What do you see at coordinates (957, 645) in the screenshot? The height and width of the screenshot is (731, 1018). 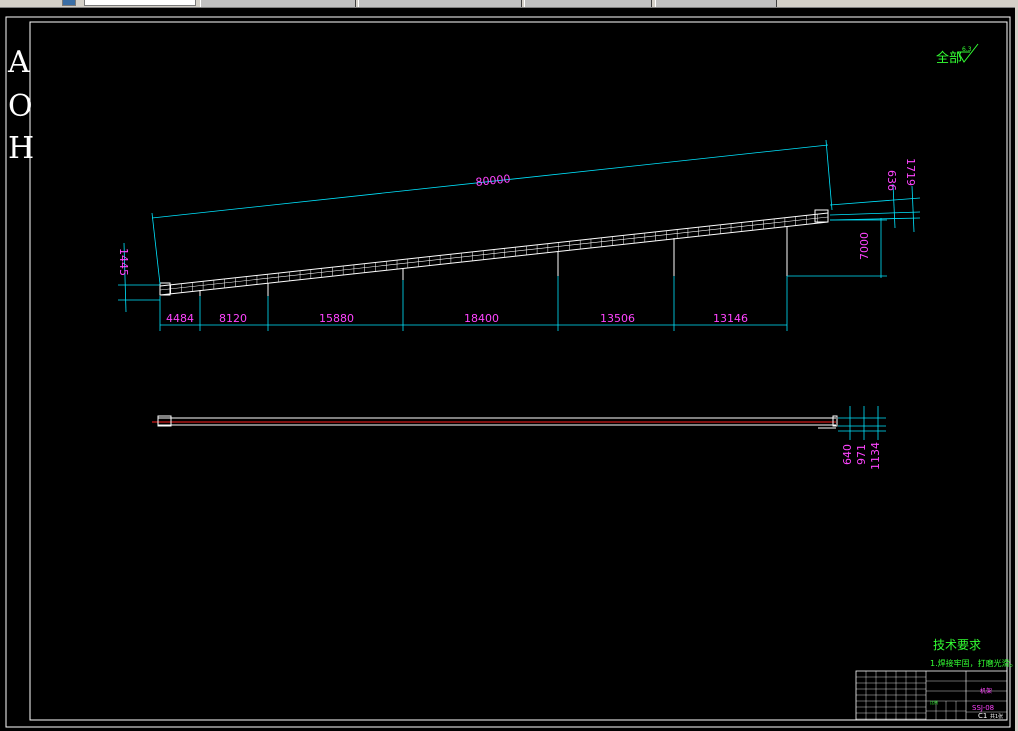 I see `tech-requirements-title: 技术要求` at bounding box center [957, 645].